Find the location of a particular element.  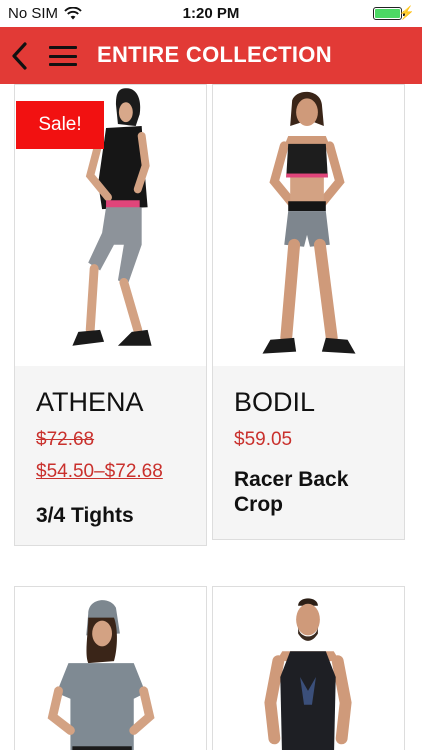

product-card-mens-tank is located at coordinates (308, 668).